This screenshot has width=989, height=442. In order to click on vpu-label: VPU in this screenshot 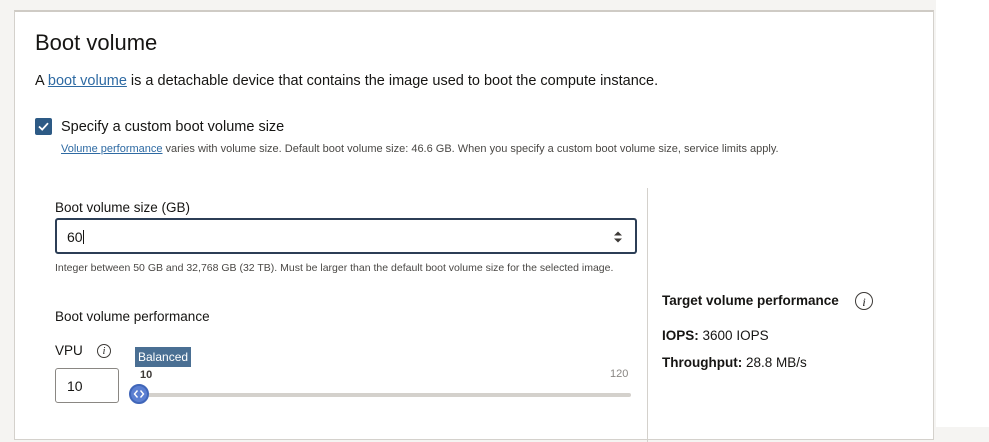, I will do `click(69, 350)`.